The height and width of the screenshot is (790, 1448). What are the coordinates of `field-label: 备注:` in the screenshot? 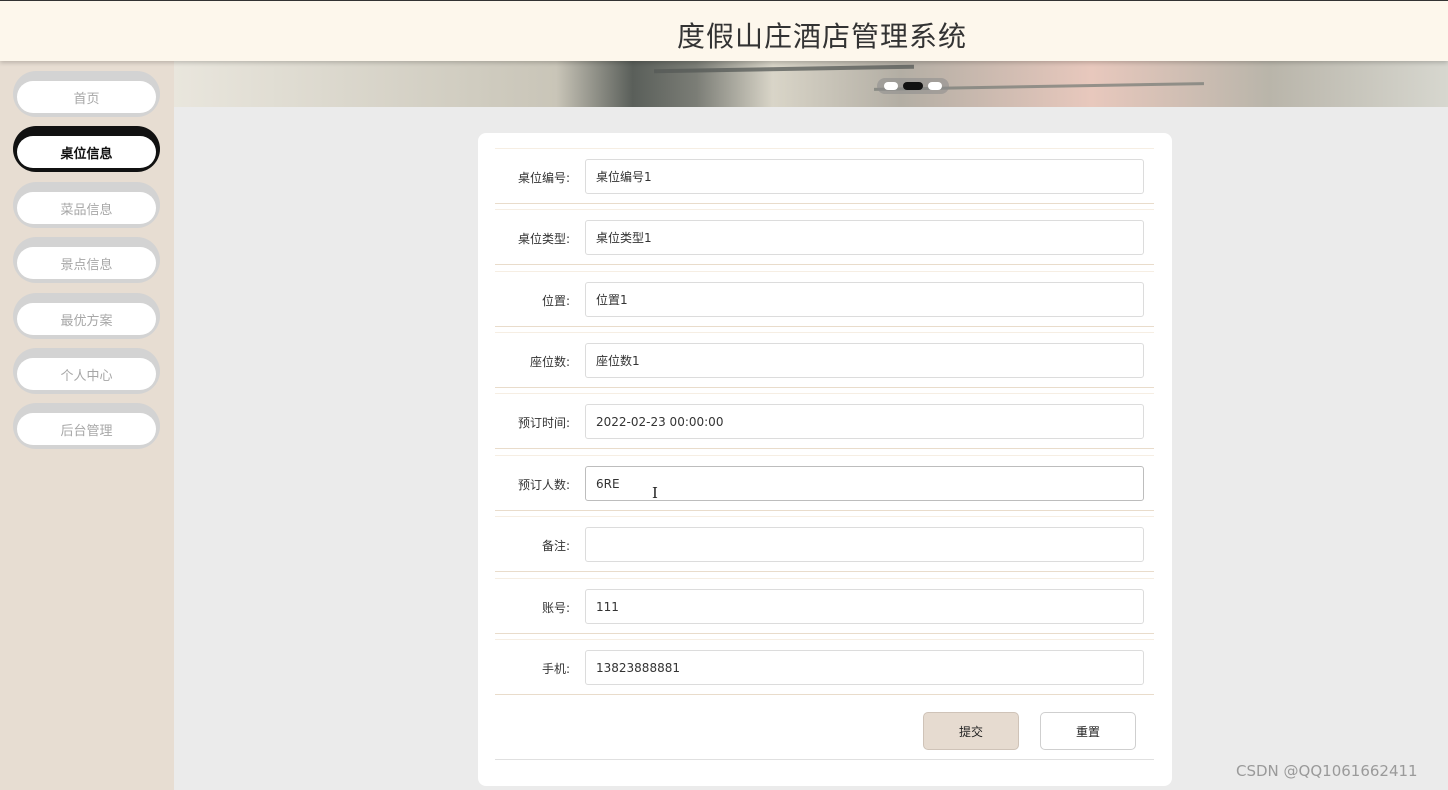 It's located at (555, 545).